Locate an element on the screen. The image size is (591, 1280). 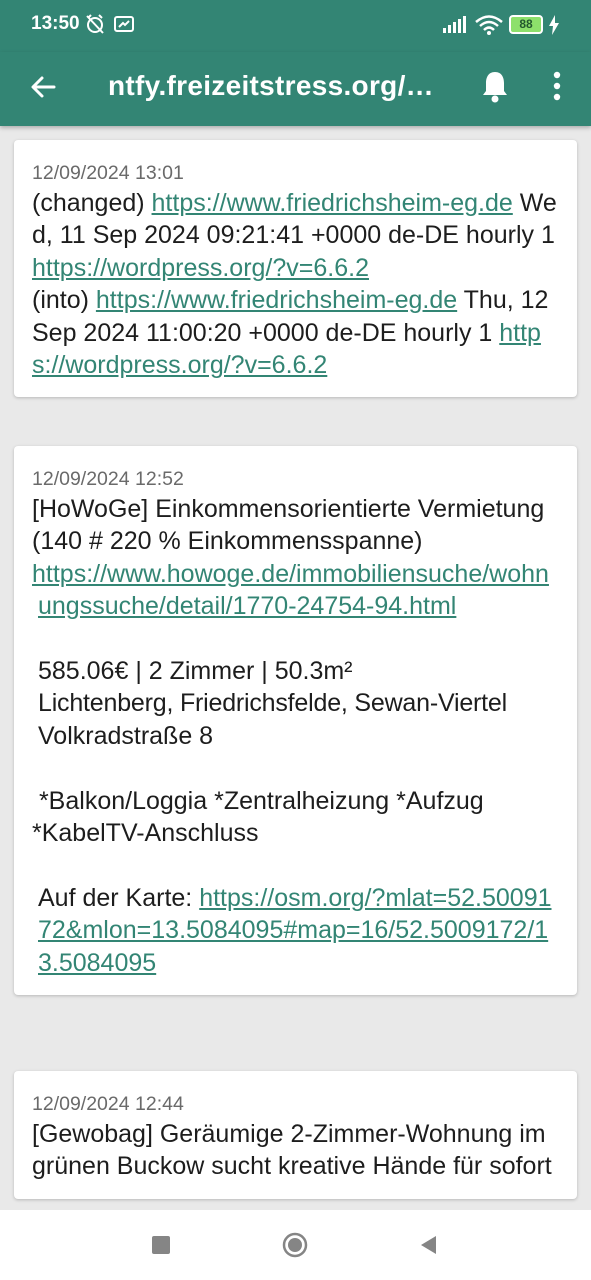
notification-date: 12/09/2024 13:01 is located at coordinates (108, 173).